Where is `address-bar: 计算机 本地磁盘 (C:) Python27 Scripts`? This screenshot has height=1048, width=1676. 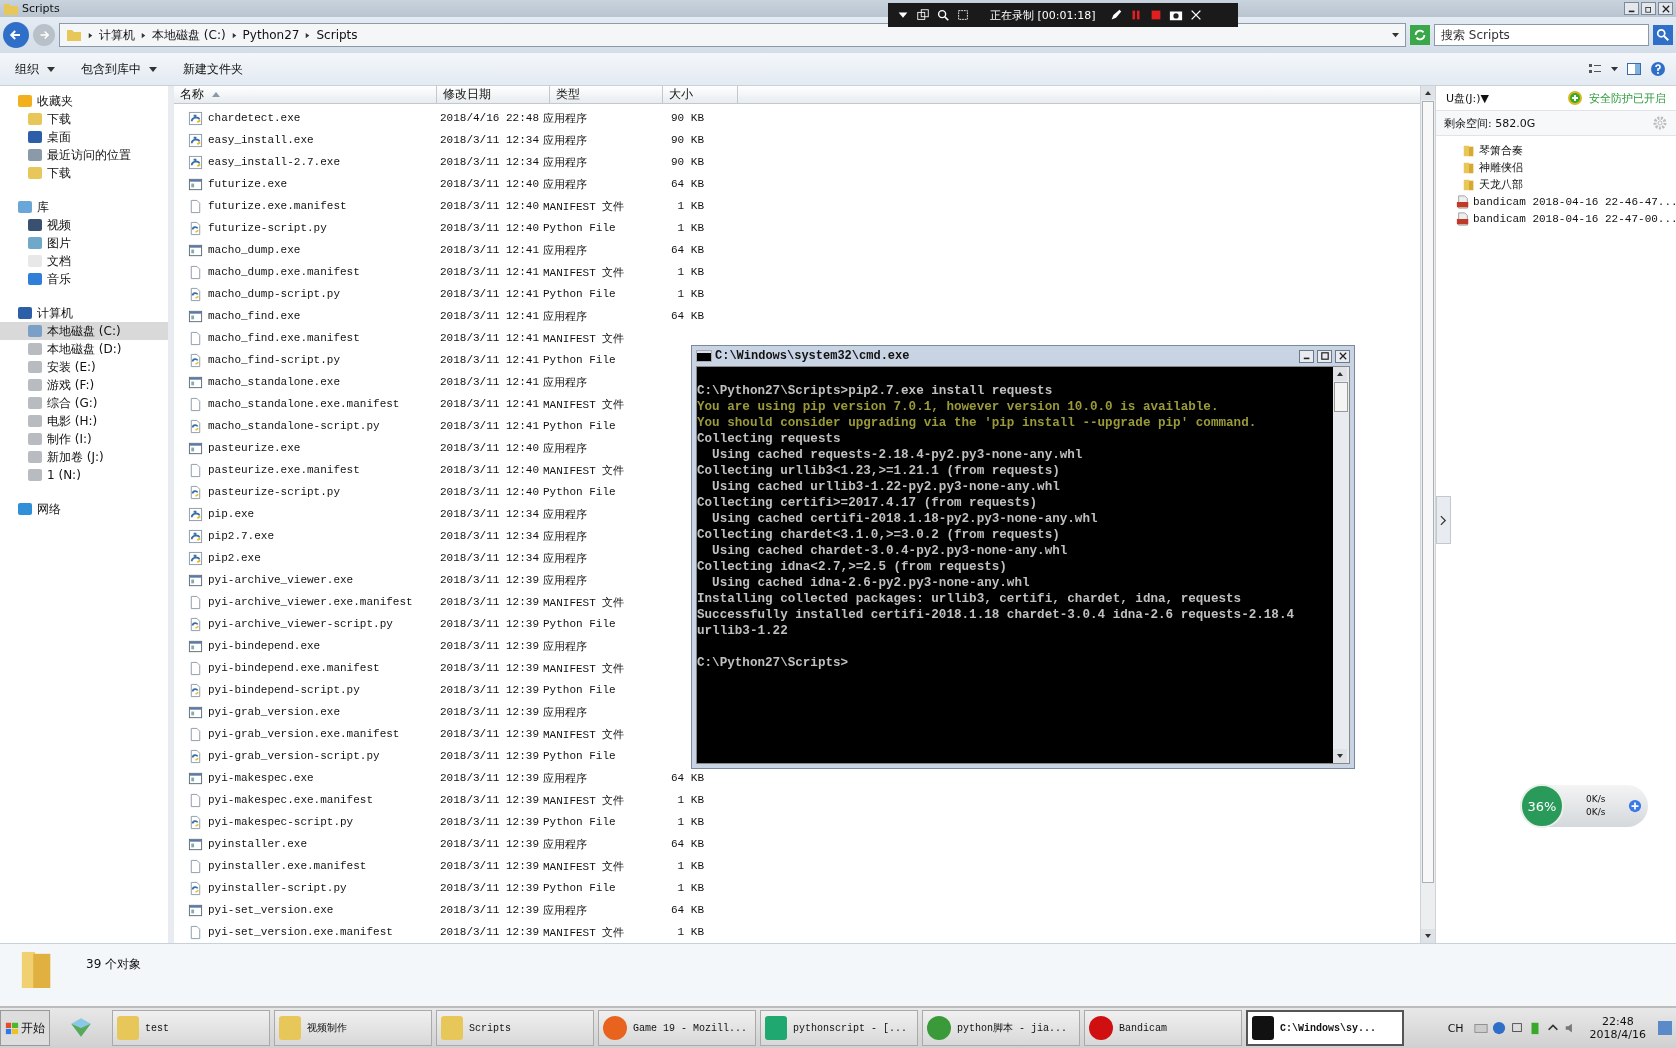 address-bar: 计算机 本地磁盘 (C:) Python27 Scripts is located at coordinates (732, 35).